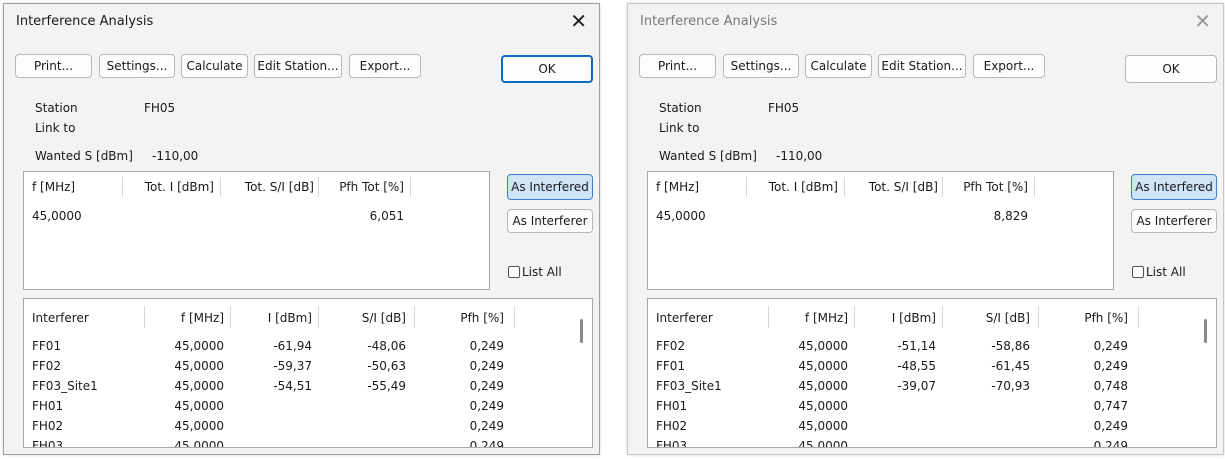 This screenshot has width=1225, height=459. What do you see at coordinates (292, 346) in the screenshot?
I see `detail-cell-i: -61,94` at bounding box center [292, 346].